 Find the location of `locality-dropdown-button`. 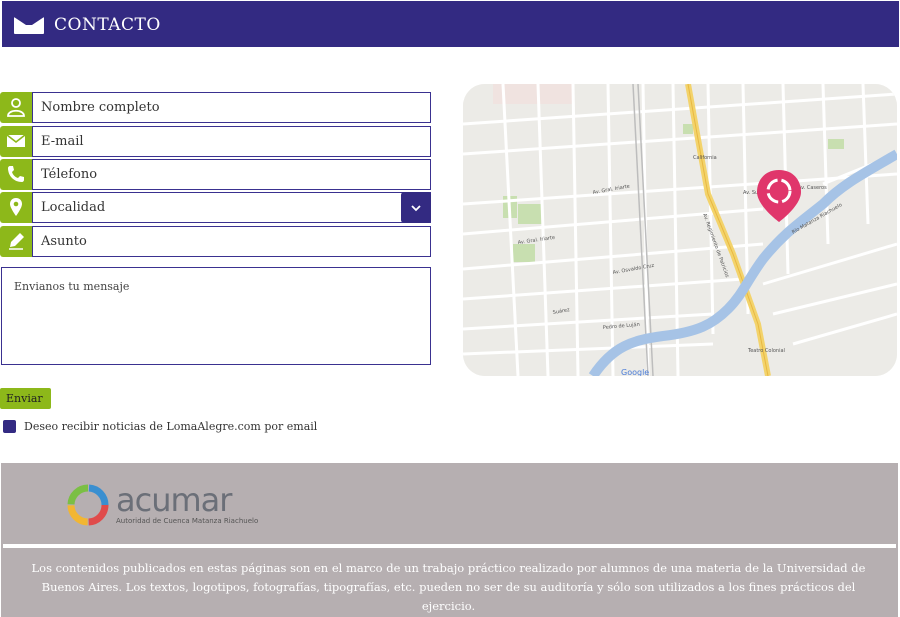

locality-dropdown-button is located at coordinates (416, 207).